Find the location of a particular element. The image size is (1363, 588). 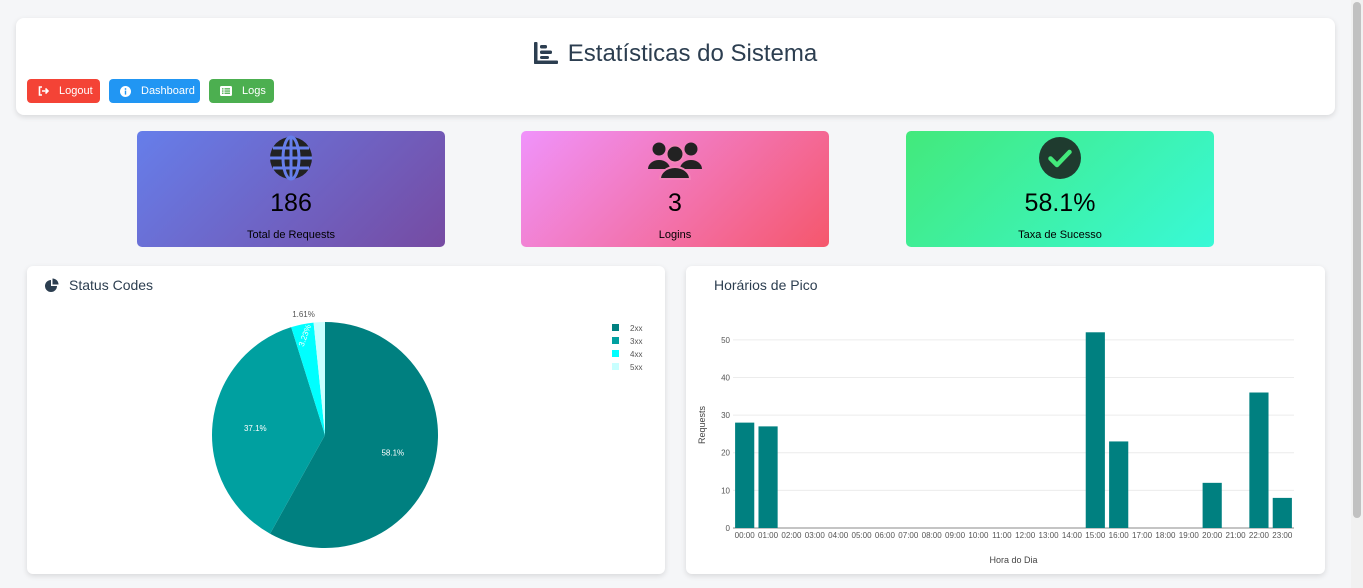

x-tick-label: 09:00 is located at coordinates (955, 535).